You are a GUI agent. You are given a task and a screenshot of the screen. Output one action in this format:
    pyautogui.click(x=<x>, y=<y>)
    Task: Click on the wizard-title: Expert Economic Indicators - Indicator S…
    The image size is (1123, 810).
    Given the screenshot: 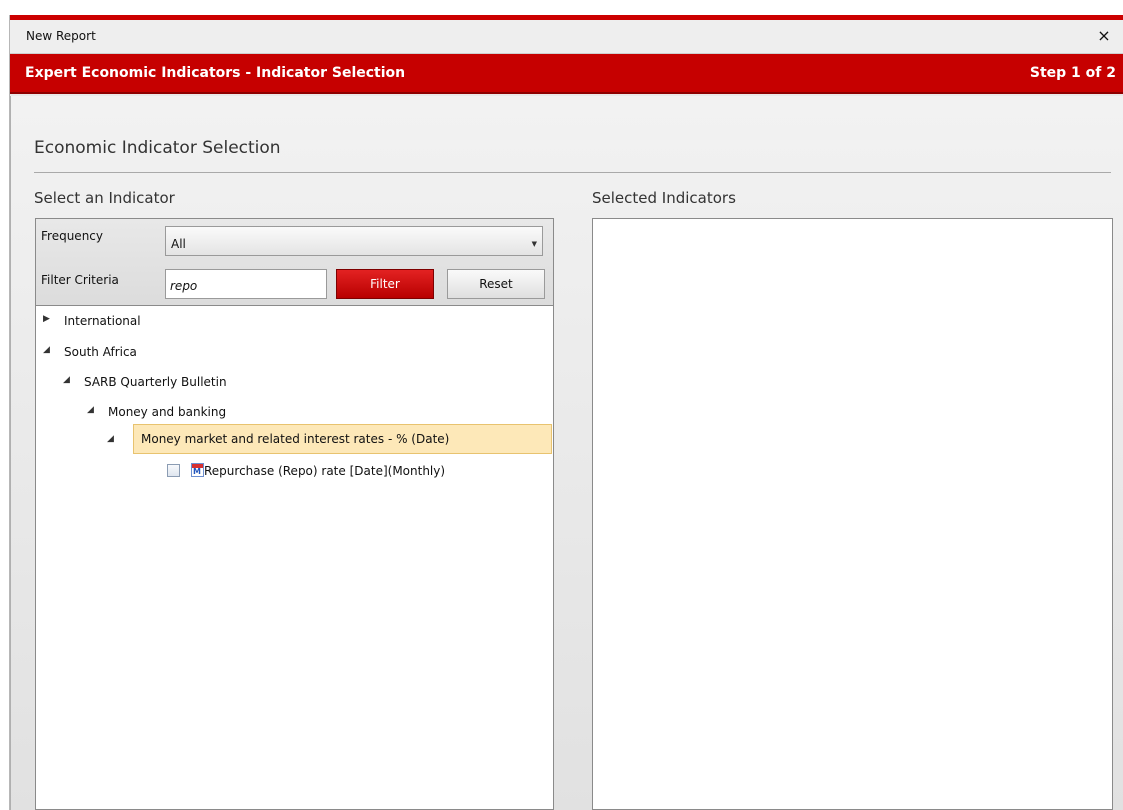 What is the action you would take?
    pyautogui.click(x=215, y=73)
    